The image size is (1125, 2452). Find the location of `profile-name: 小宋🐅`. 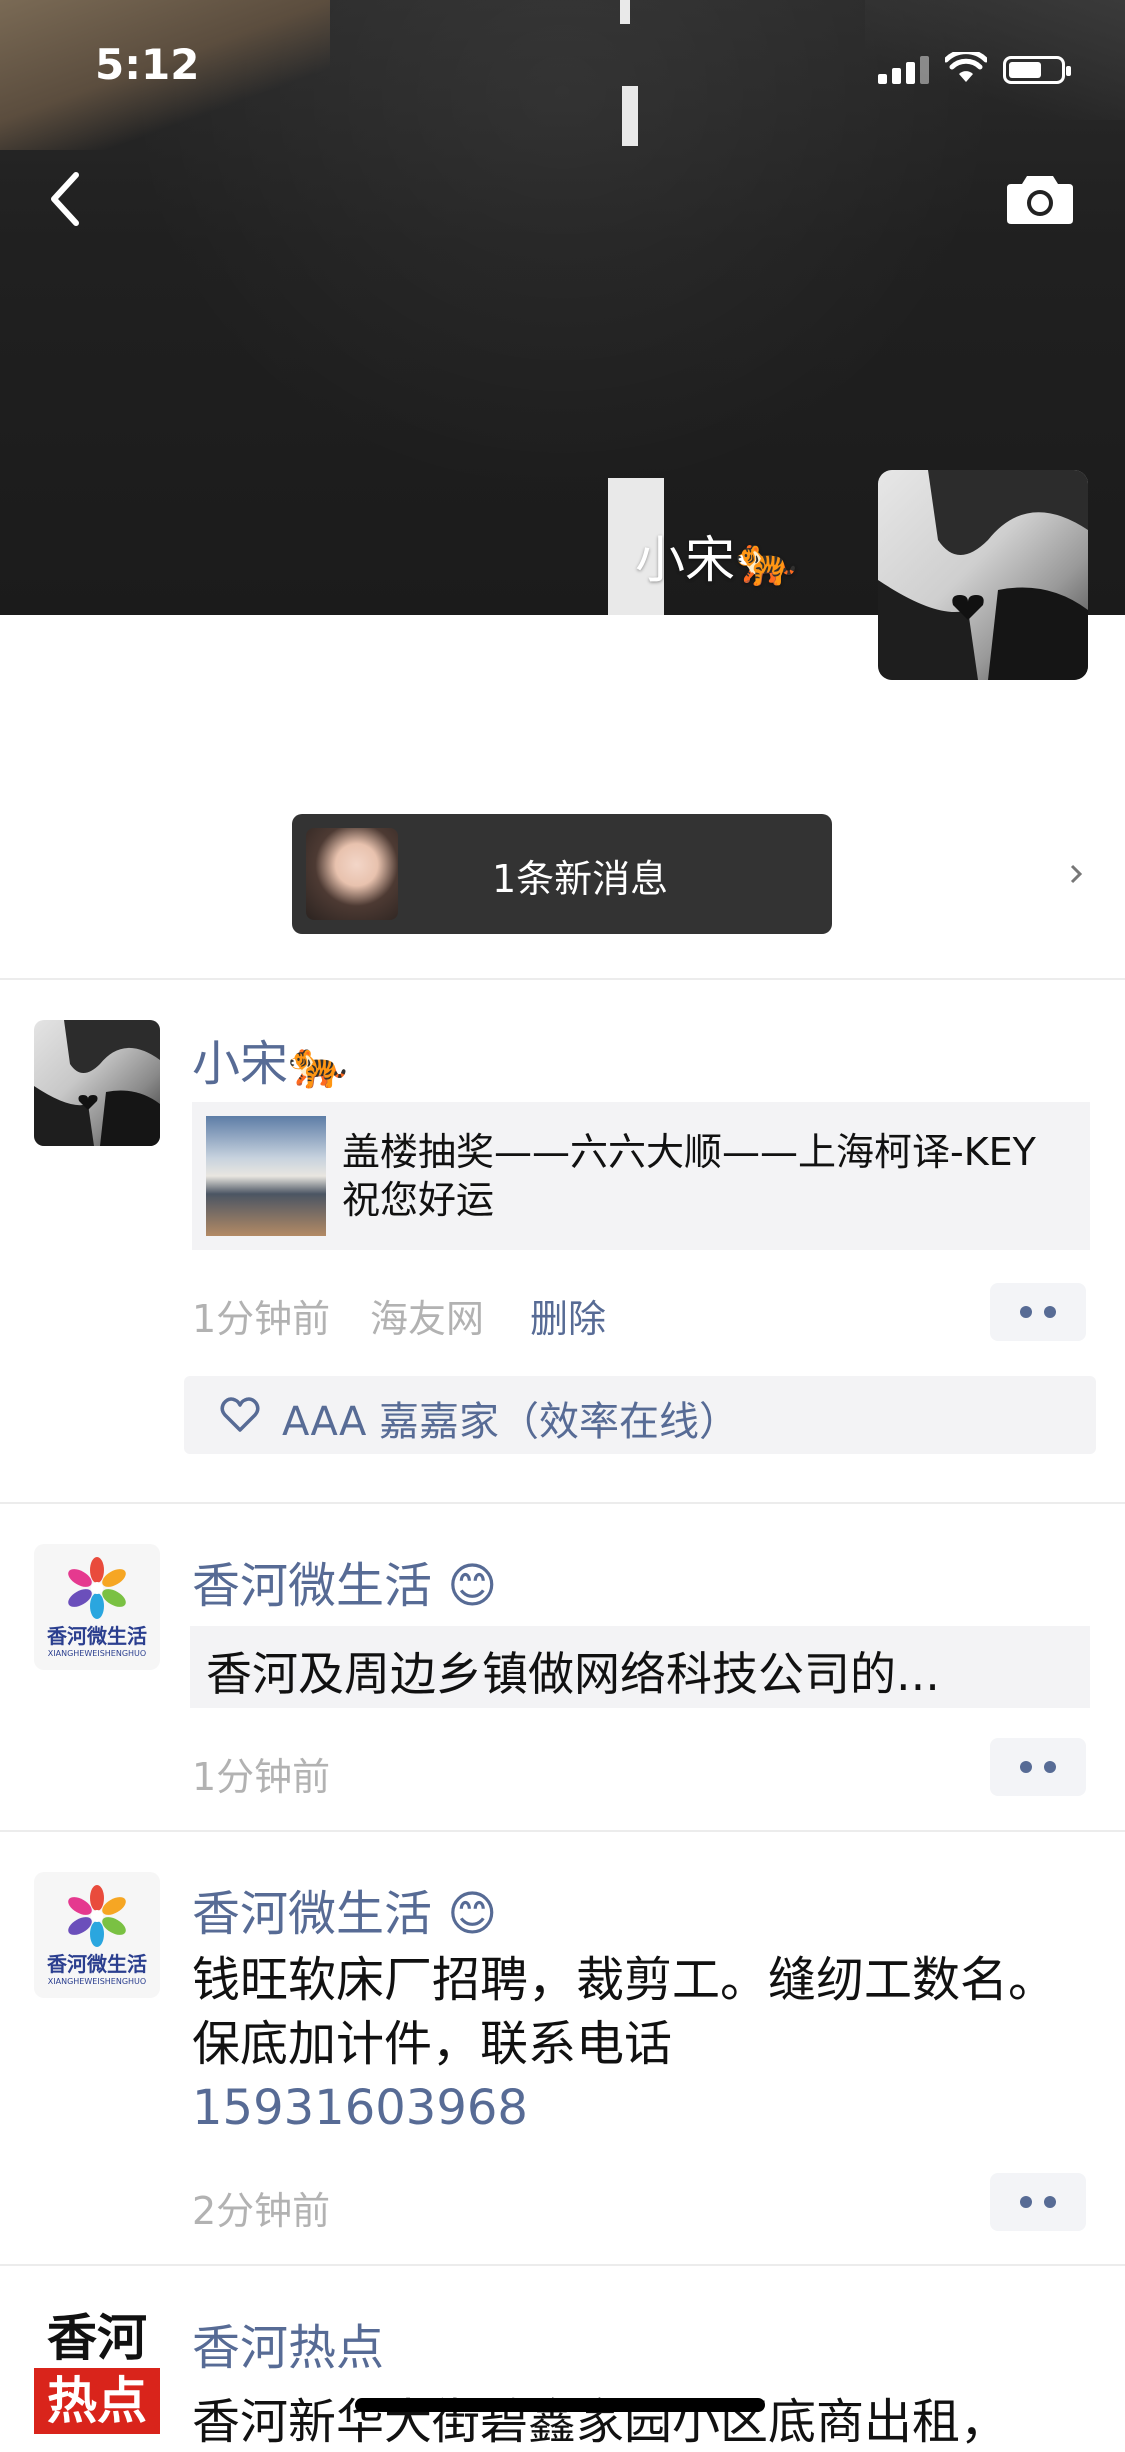

profile-name: 小宋🐅 is located at coordinates (716, 556).